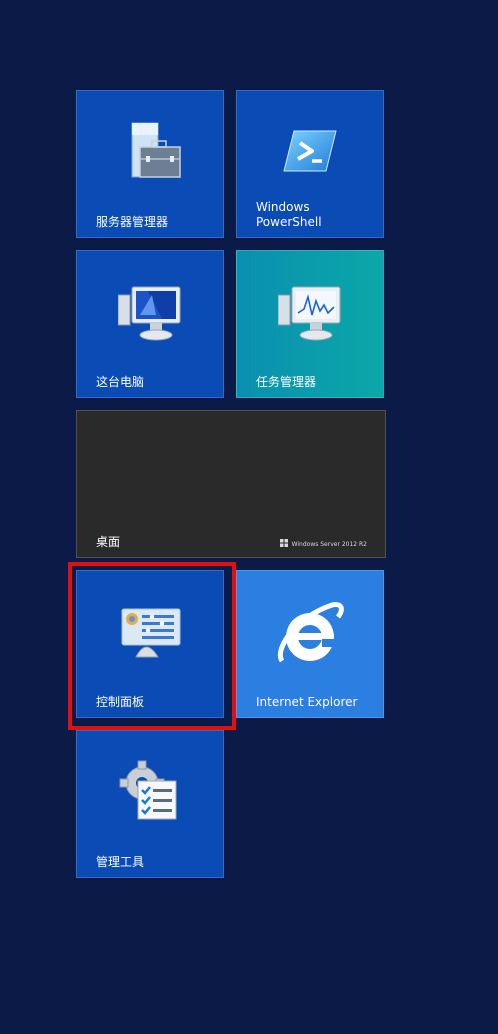 Image resolution: width=498 pixels, height=1034 pixels. Describe the element at coordinates (289, 214) in the screenshot. I see `tile-label: Windows PowerShell` at that location.